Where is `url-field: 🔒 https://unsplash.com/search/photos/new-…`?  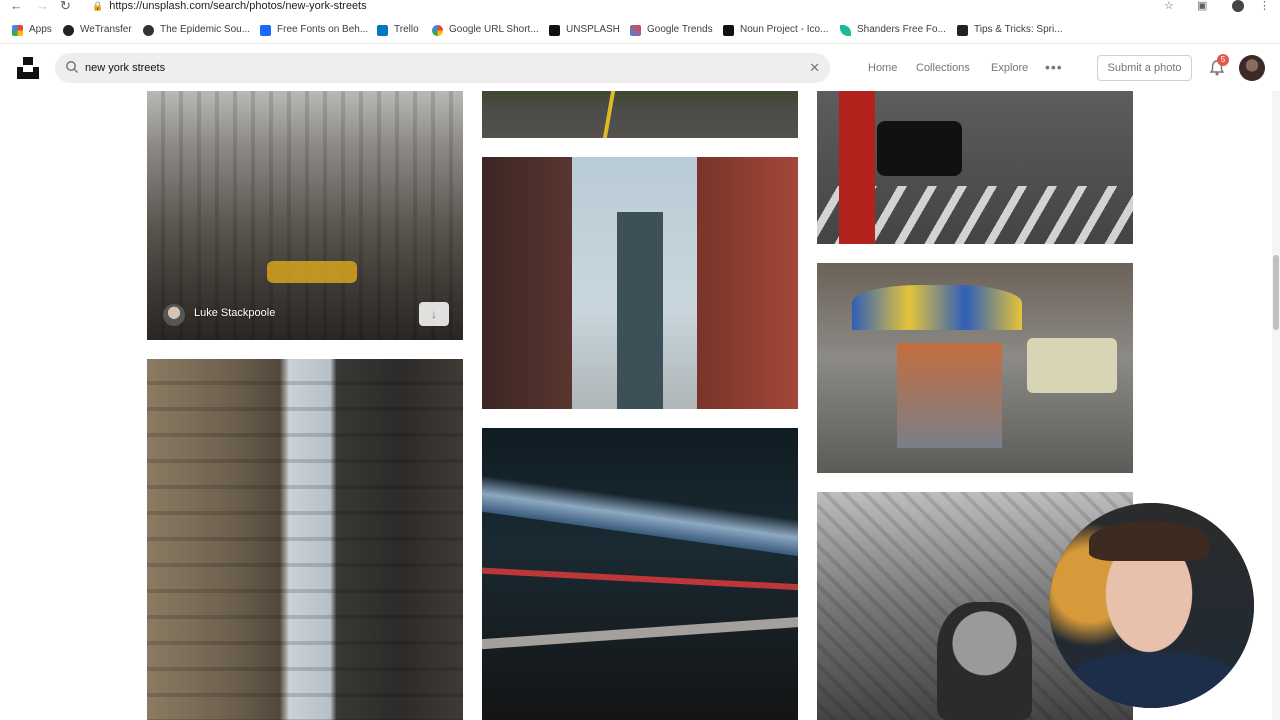 url-field: 🔒 https://unsplash.com/search/photos/new-… is located at coordinates (229, 6).